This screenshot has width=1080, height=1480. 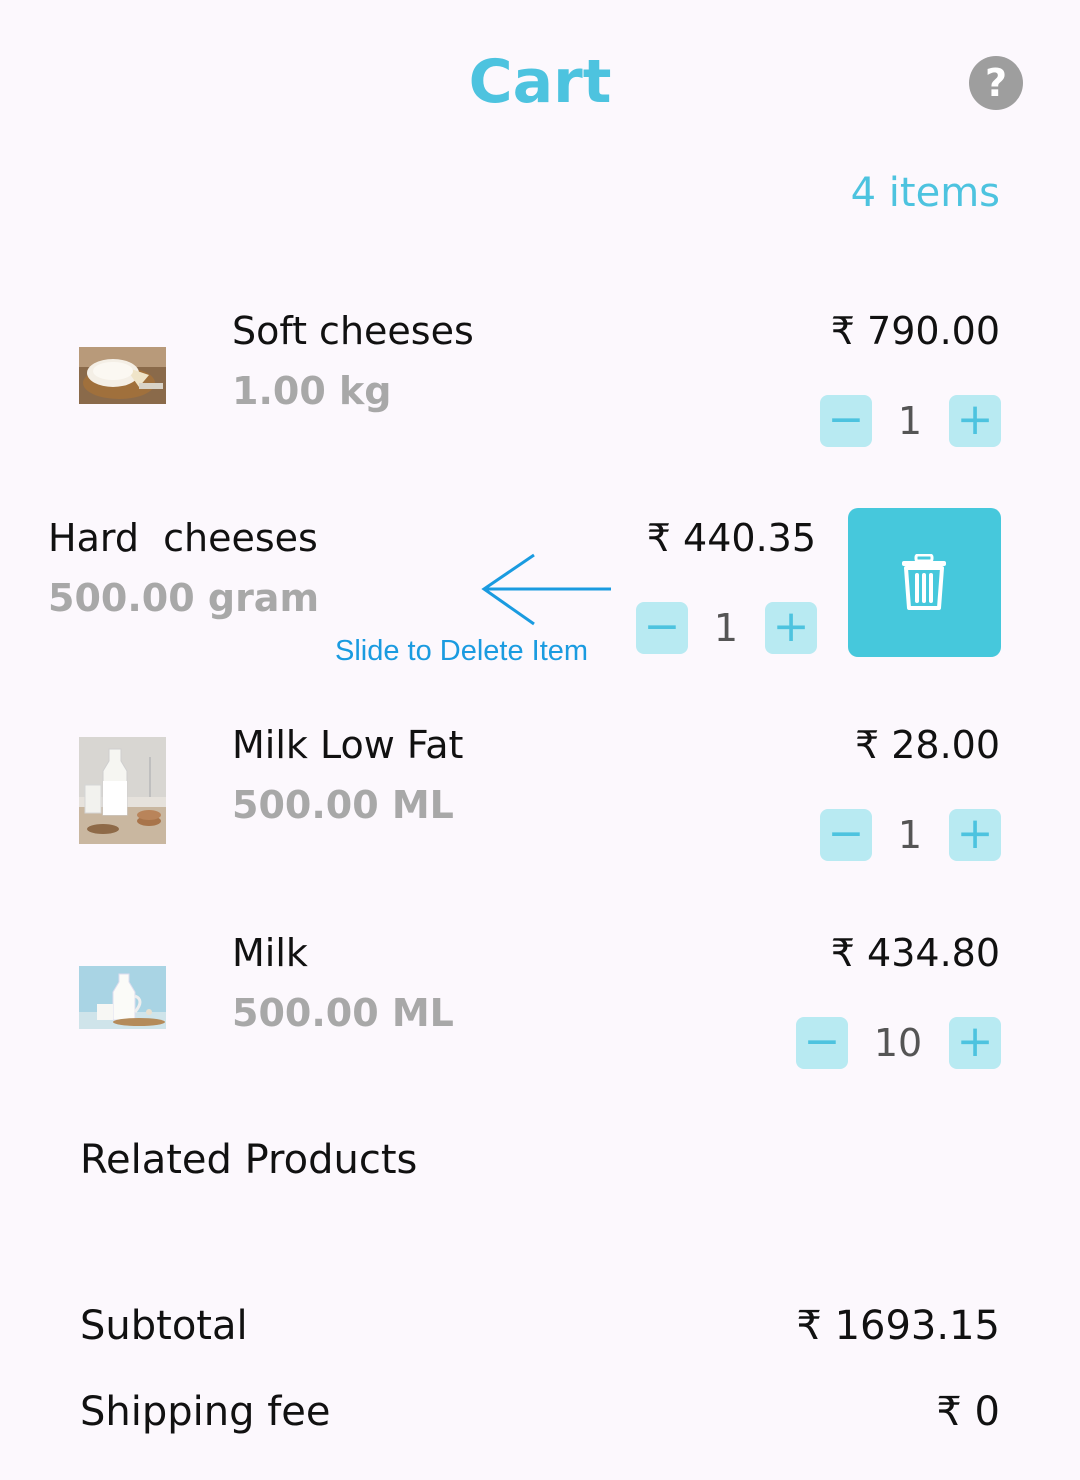 I want to click on shipping-fee-value: ₹ 0, so click(x=968, y=1412).